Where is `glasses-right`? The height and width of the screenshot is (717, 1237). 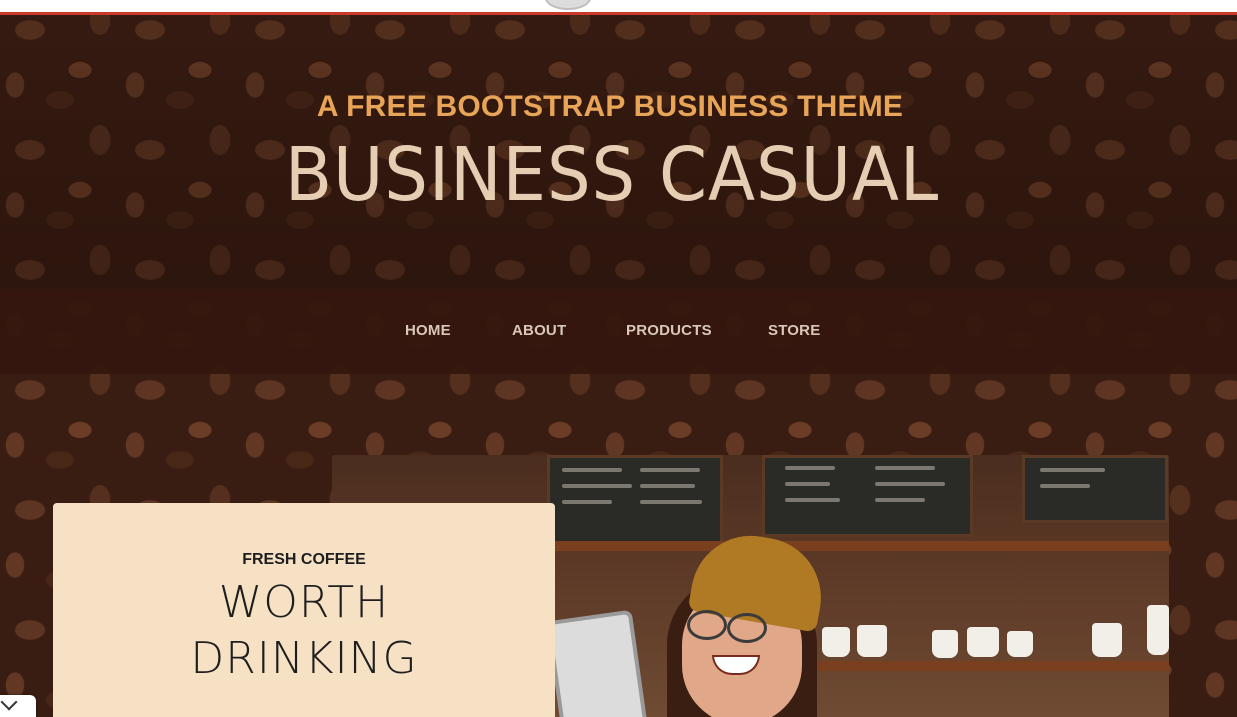 glasses-right is located at coordinates (747, 628).